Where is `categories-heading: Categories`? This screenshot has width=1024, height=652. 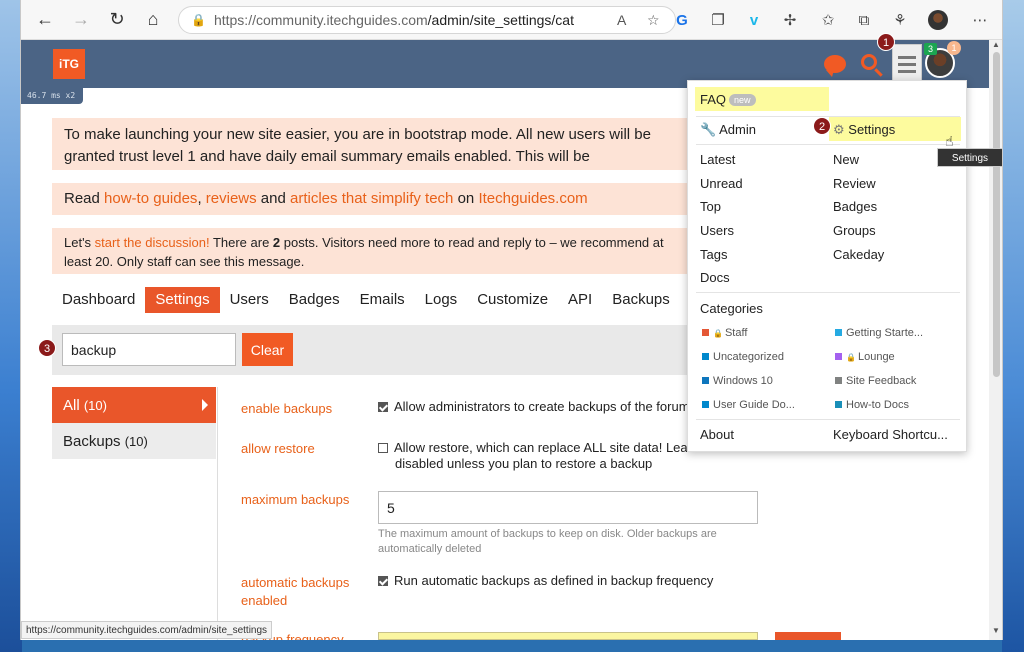
categories-heading: Categories is located at coordinates (731, 308).